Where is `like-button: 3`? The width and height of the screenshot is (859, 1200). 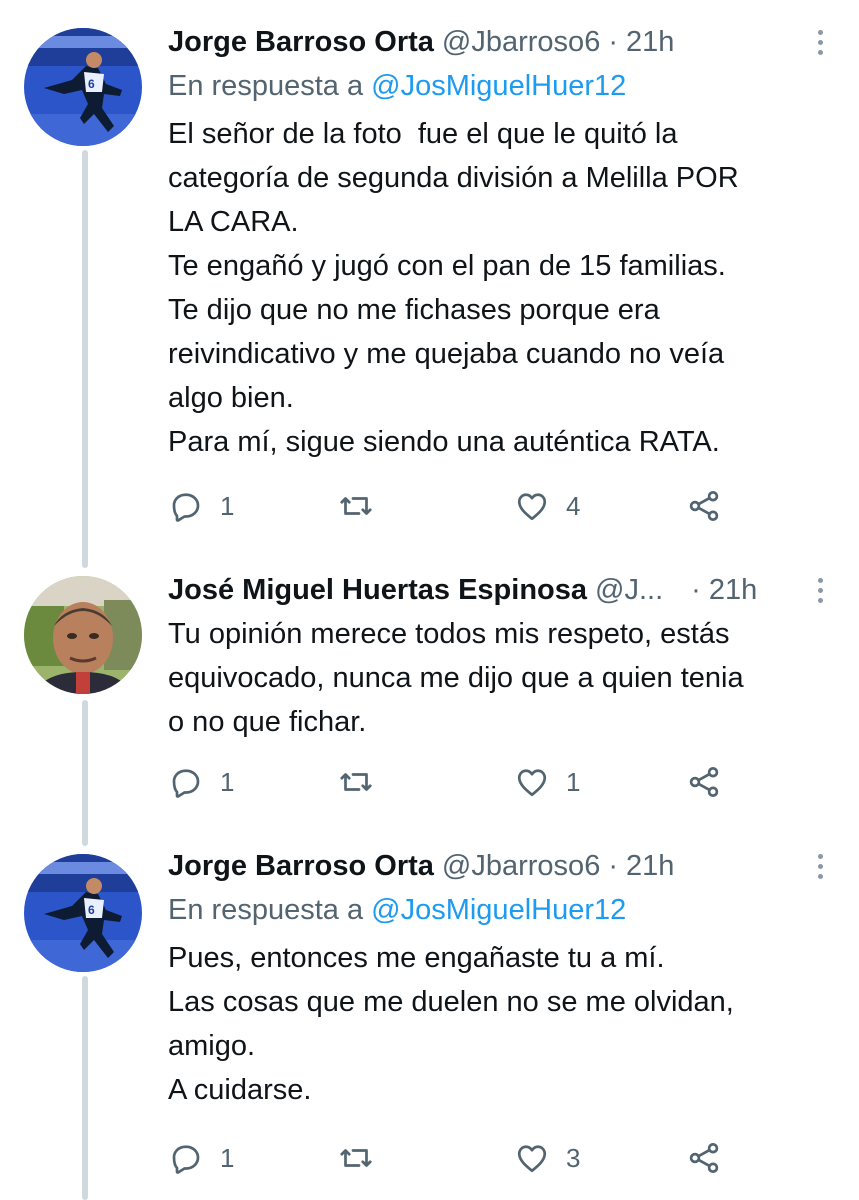
like-button: 3 is located at coordinates (547, 1158).